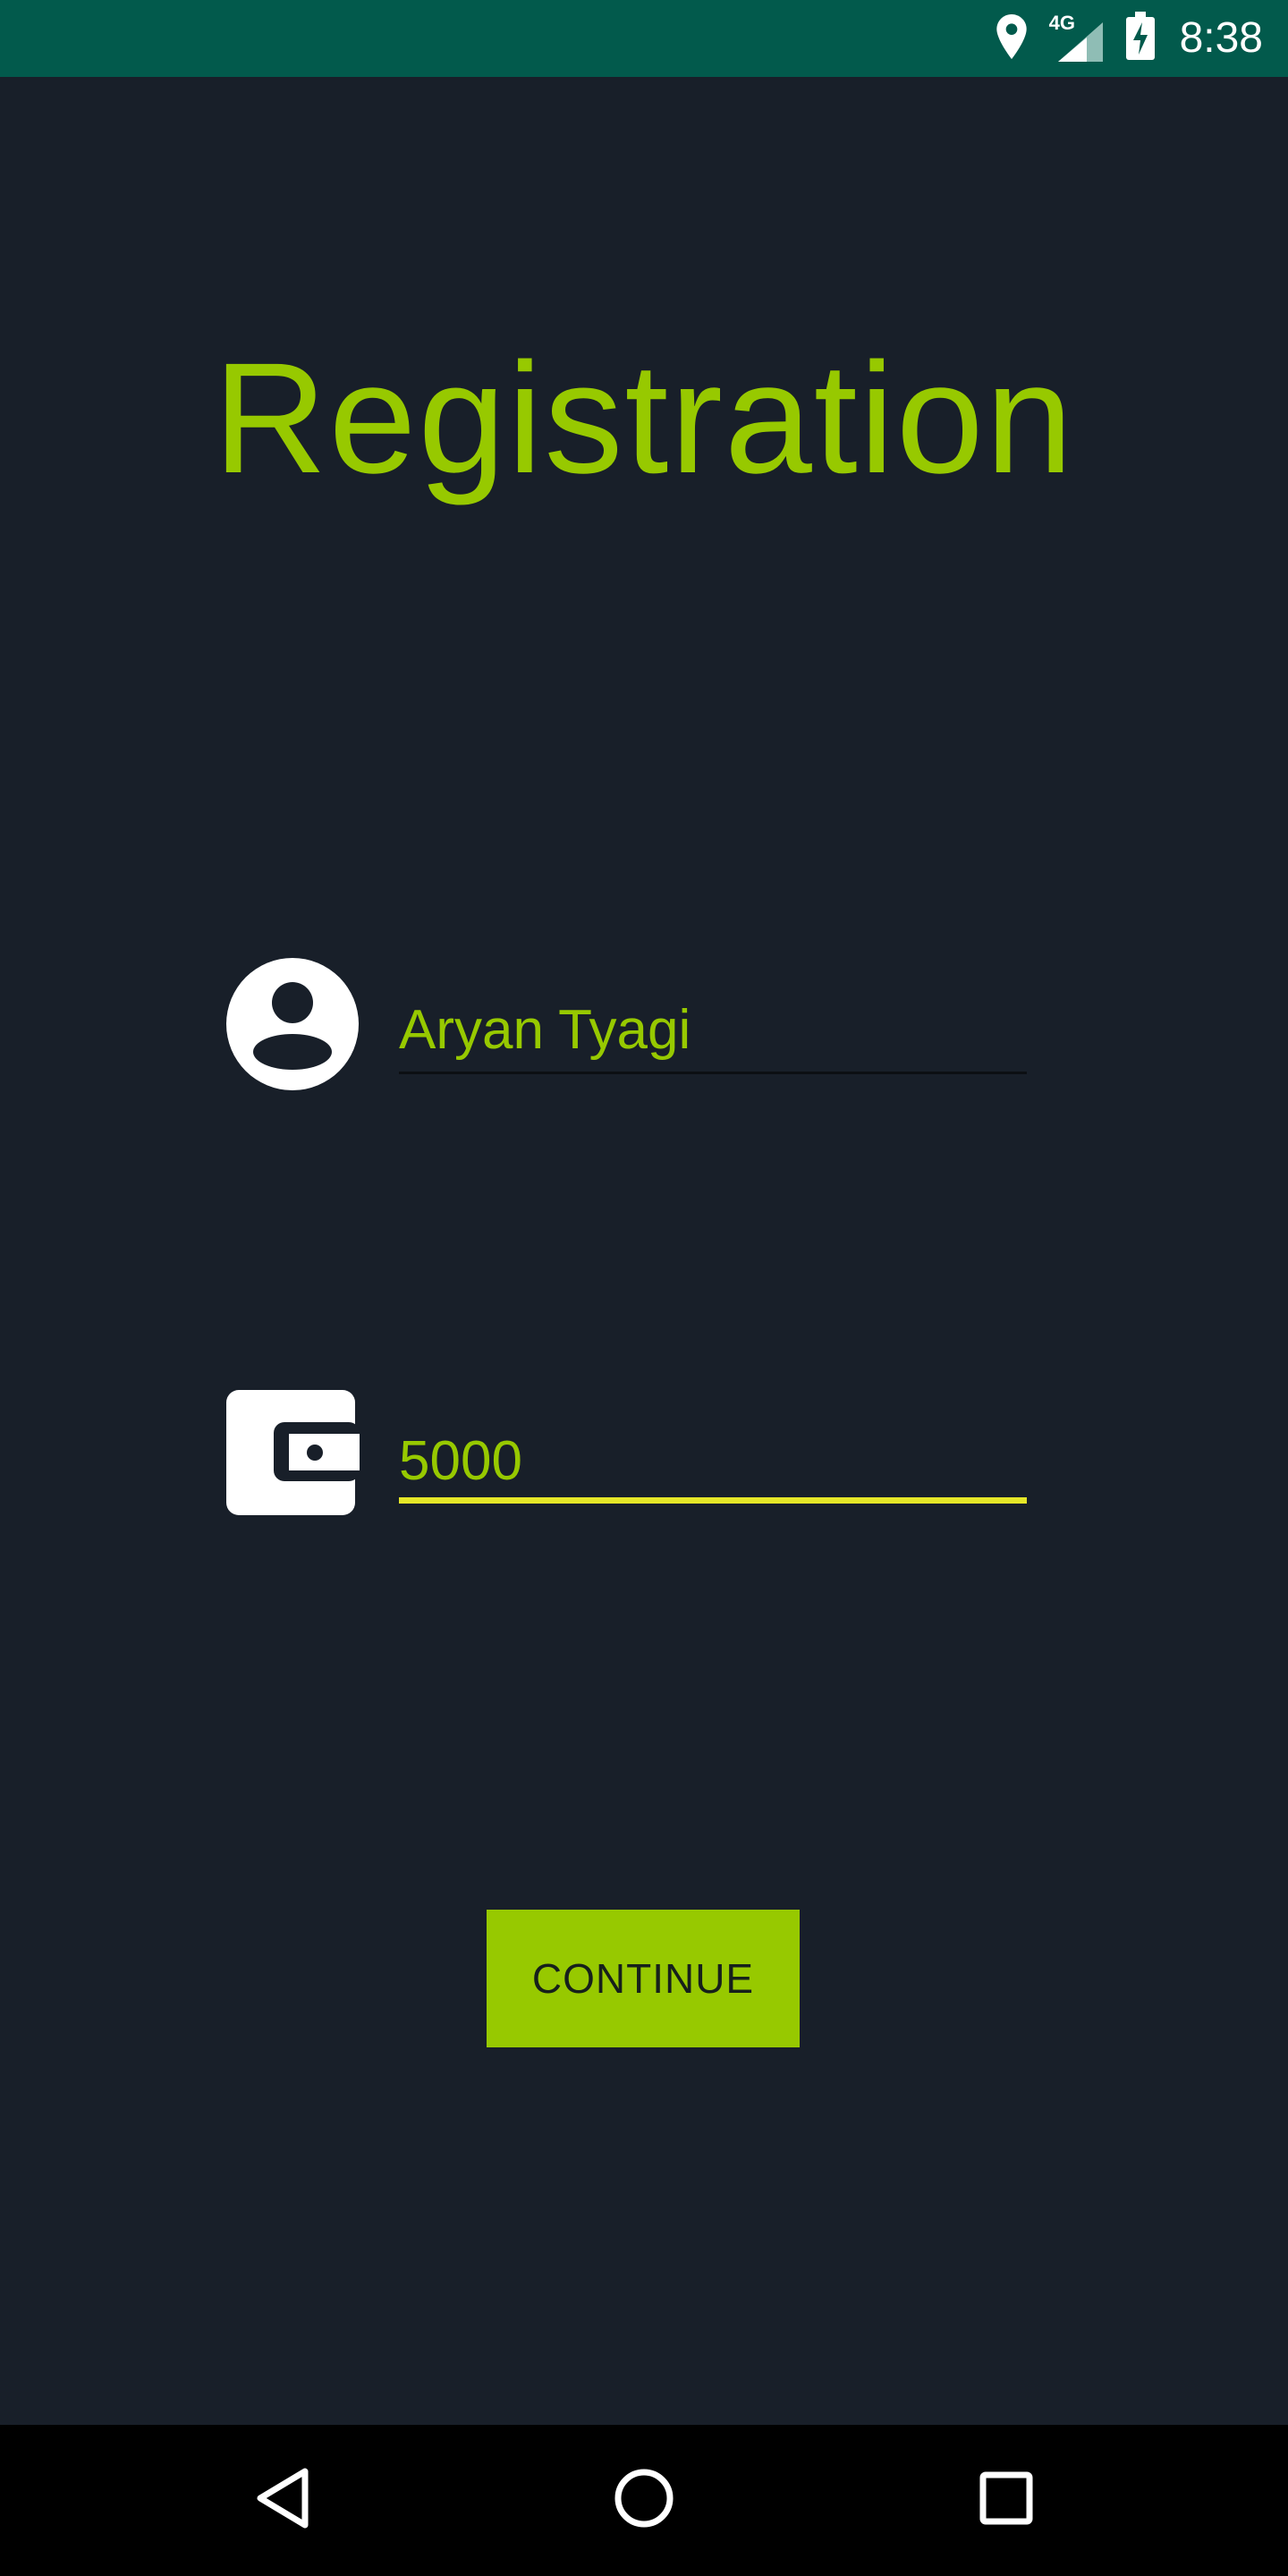 The image size is (1288, 2576). I want to click on battery-charging-icon, so click(1140, 38).